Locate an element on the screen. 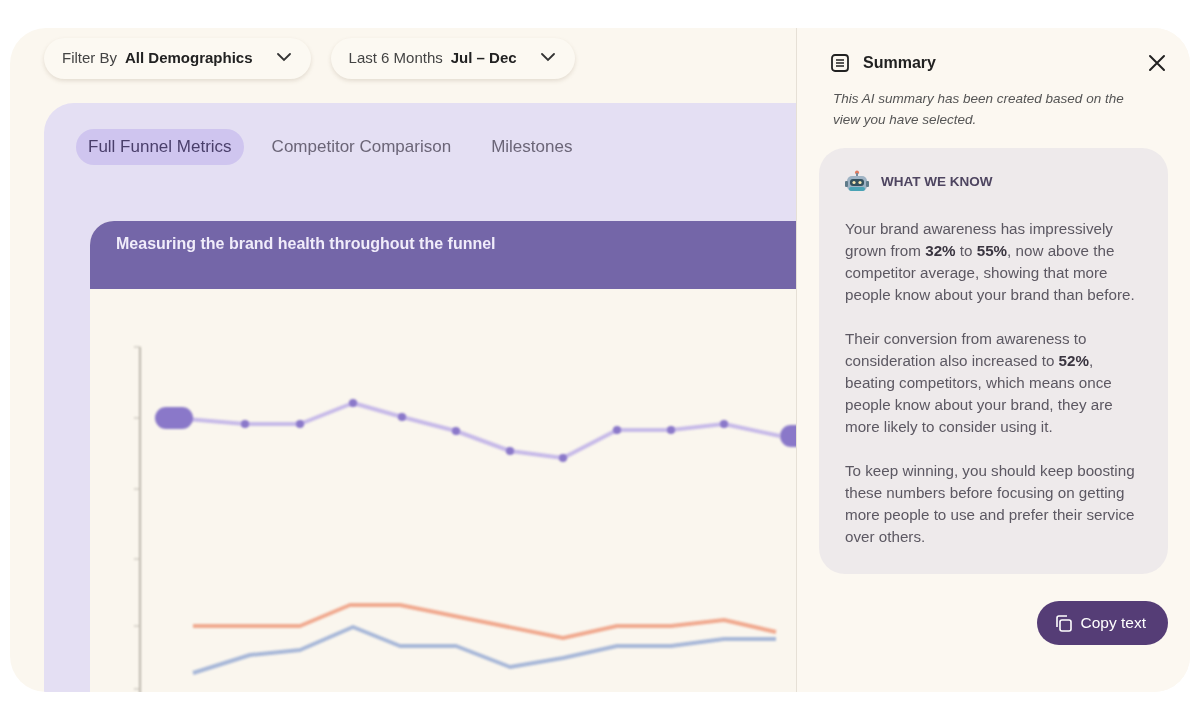 This screenshot has height=720, width=1200. robot-icon is located at coordinates (857, 181).